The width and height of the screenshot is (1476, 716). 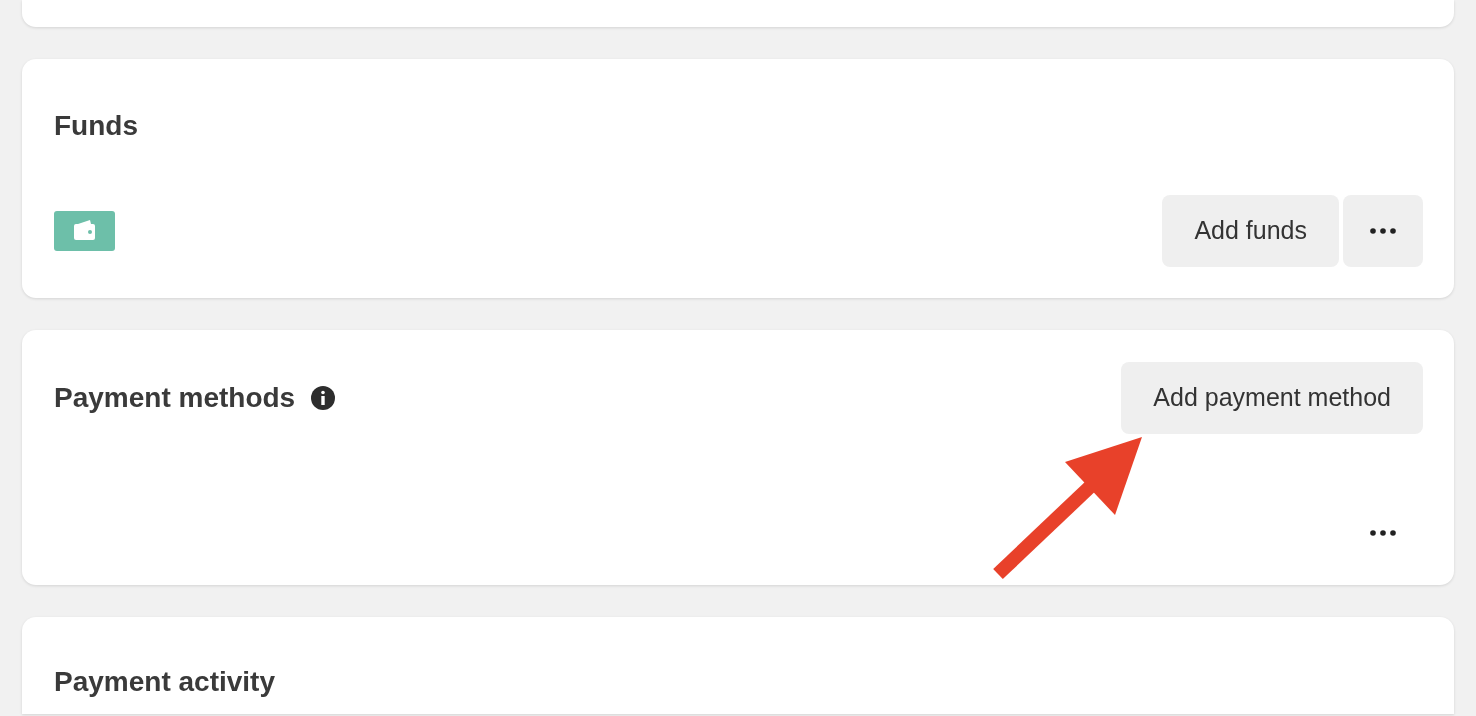 I want to click on section-title: Funds, so click(x=96, y=126).